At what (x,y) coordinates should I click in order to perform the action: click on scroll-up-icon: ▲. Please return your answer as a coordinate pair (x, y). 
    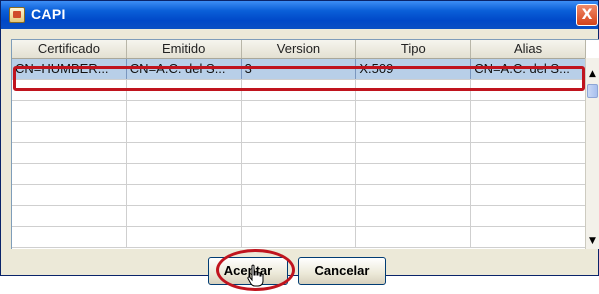
    Looking at the image, I should click on (592, 74).